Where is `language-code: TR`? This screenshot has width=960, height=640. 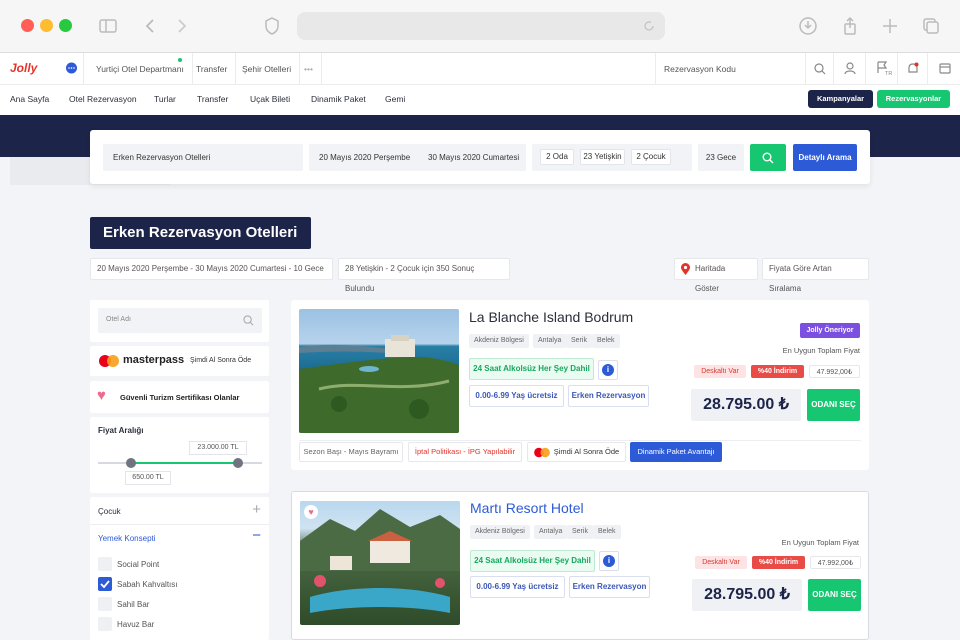
language-code: TR is located at coordinates (889, 74).